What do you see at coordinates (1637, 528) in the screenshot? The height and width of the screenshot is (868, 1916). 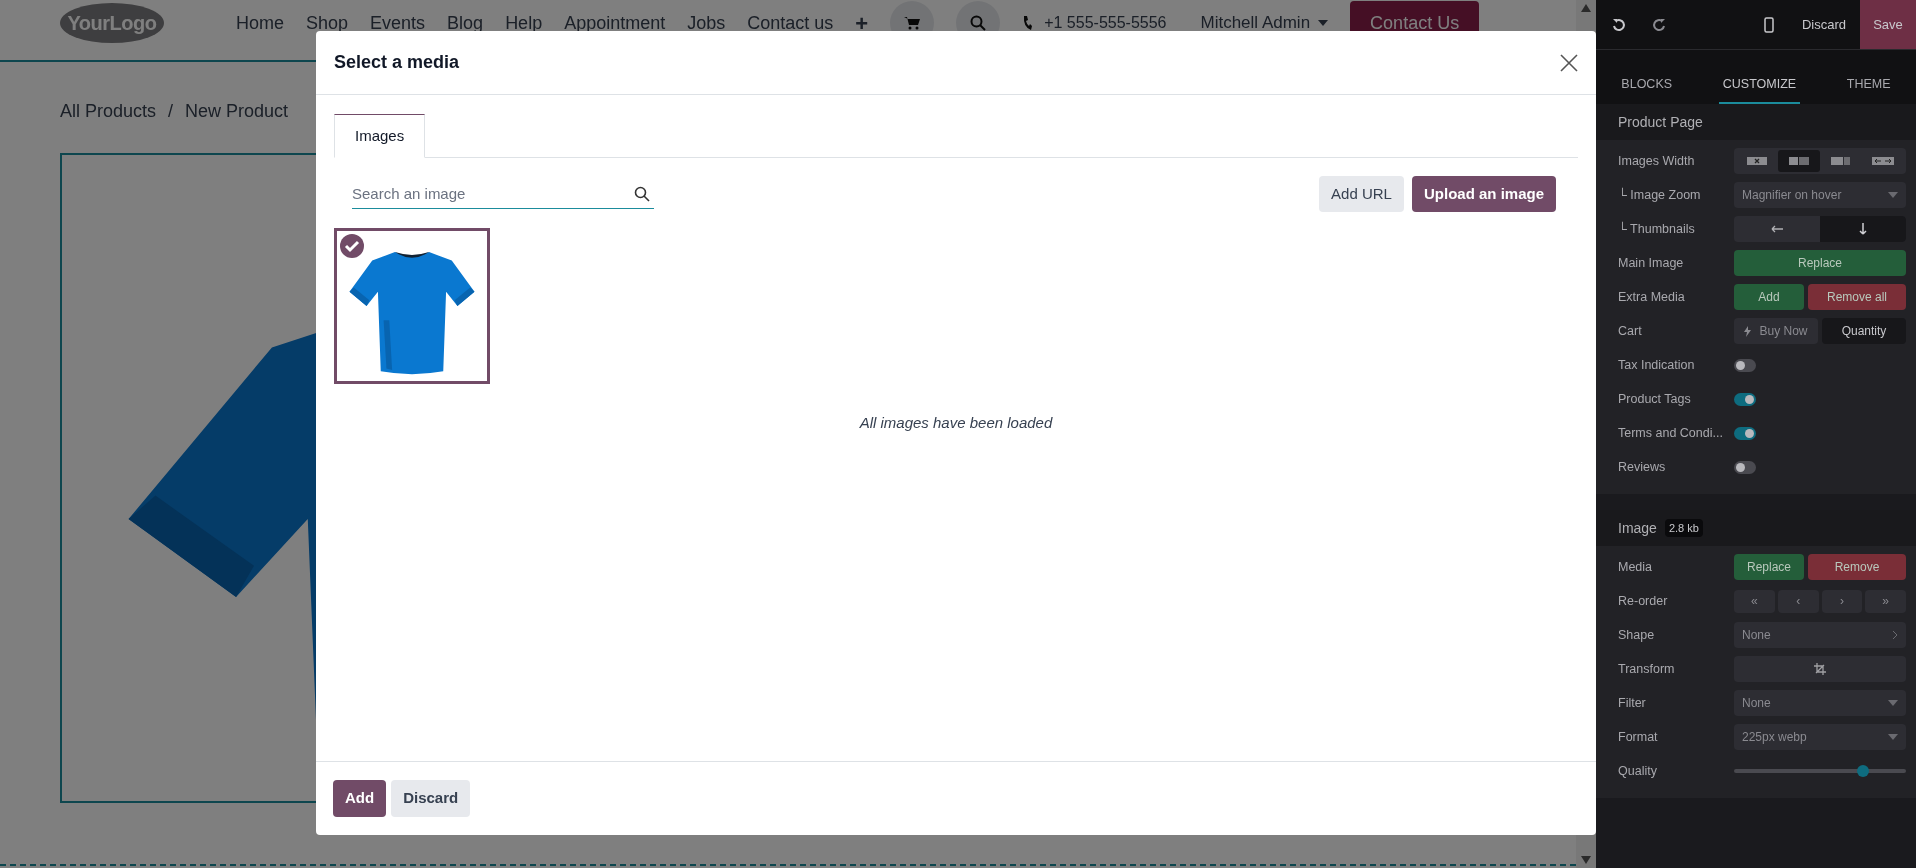 I see `section-title: Image` at bounding box center [1637, 528].